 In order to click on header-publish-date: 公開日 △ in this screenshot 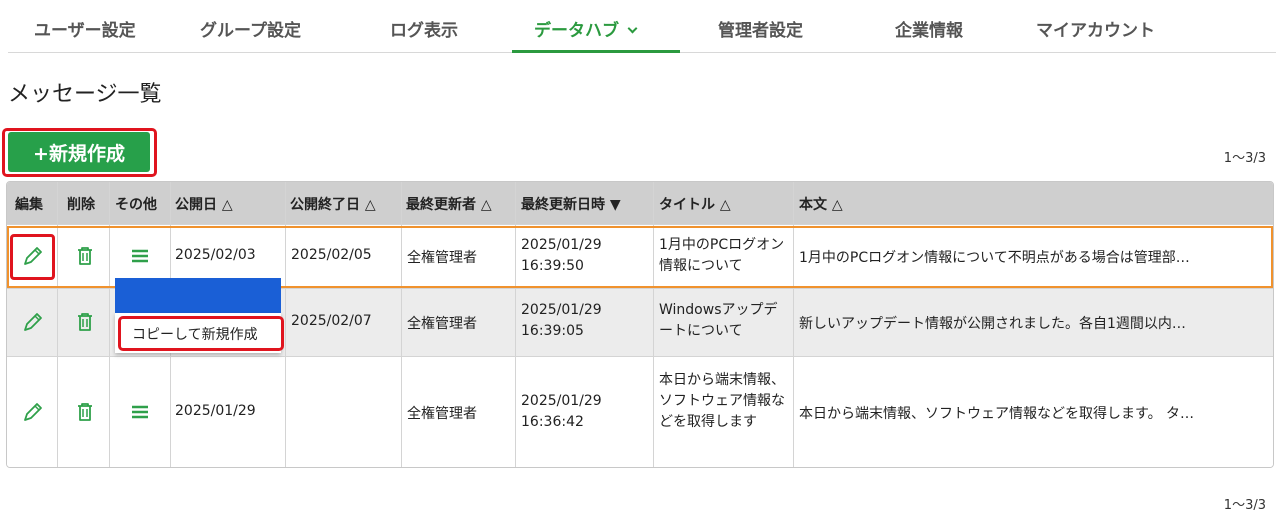, I will do `click(204, 204)`.